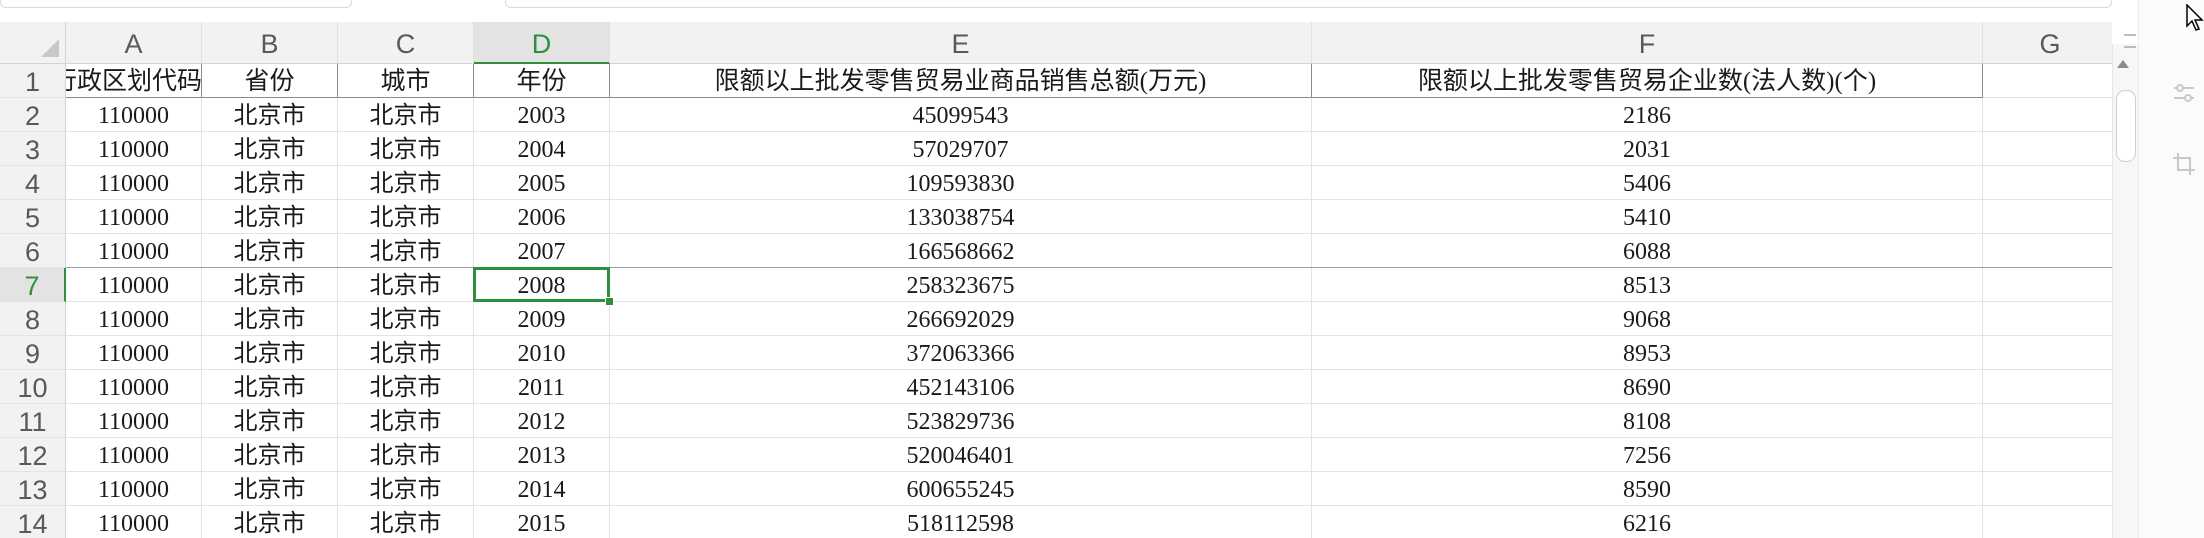 Image resolution: width=2204 pixels, height=538 pixels. I want to click on table-cell: 2007, so click(542, 251).